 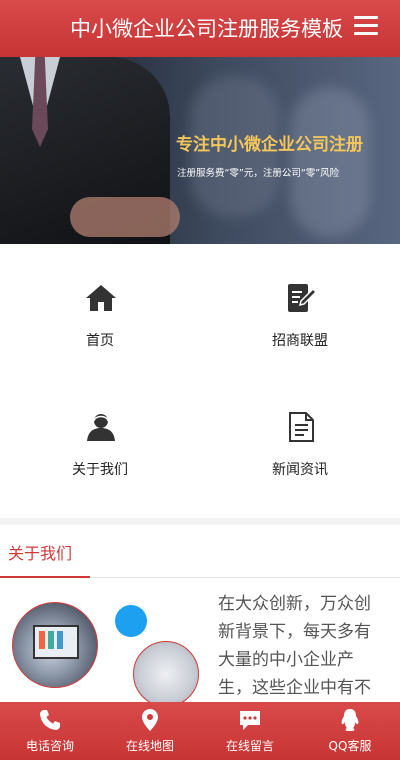 What do you see at coordinates (250, 720) in the screenshot?
I see `chat-icon` at bounding box center [250, 720].